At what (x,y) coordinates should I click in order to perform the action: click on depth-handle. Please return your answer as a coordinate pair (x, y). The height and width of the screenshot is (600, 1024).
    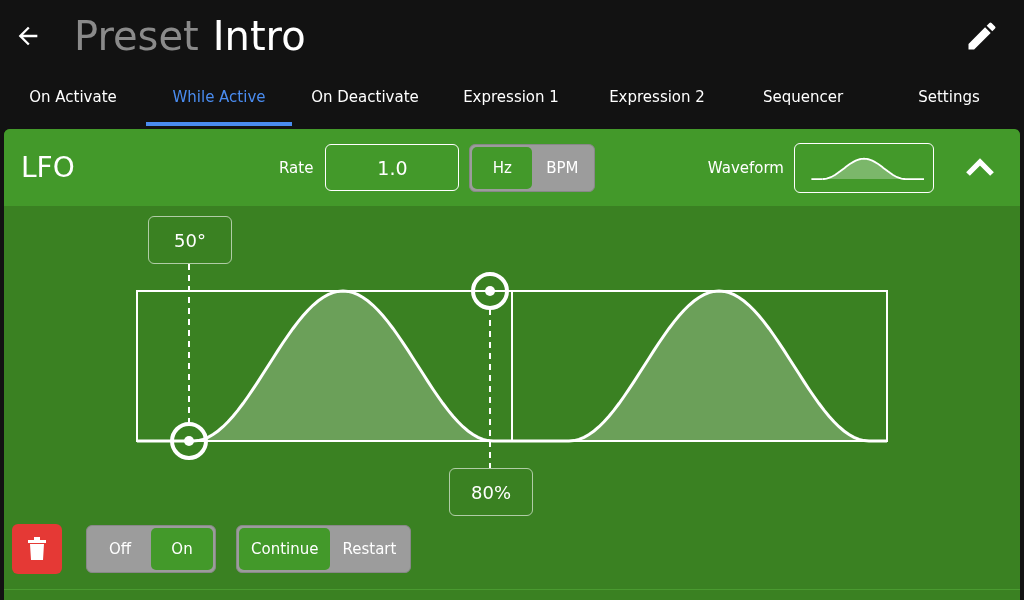
    Looking at the image, I should click on (490, 370).